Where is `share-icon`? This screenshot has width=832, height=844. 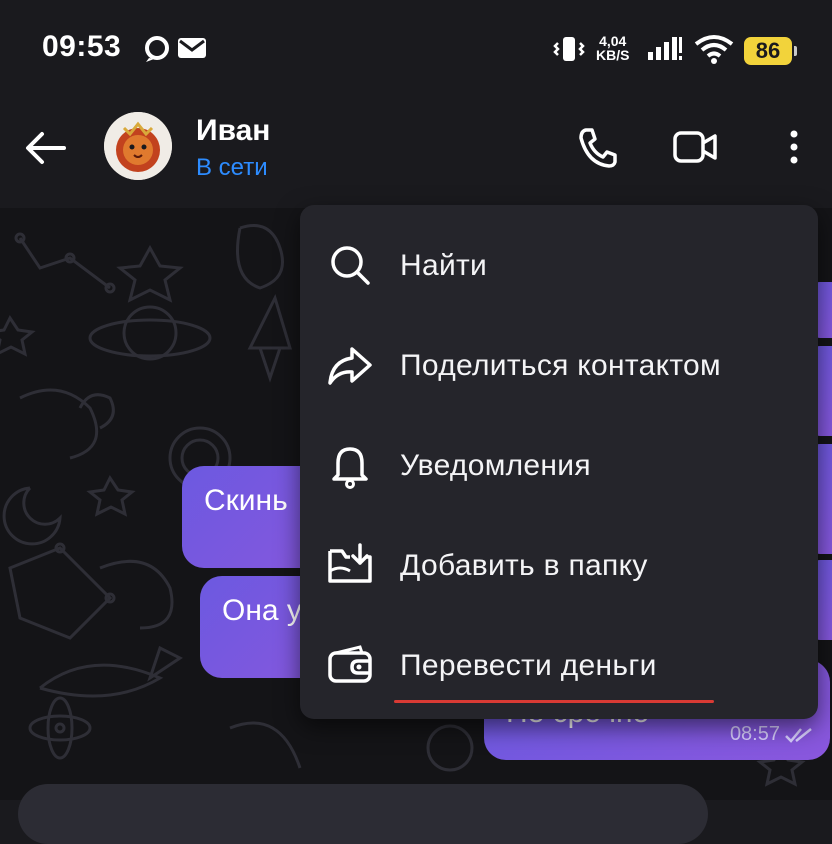 share-icon is located at coordinates (350, 366).